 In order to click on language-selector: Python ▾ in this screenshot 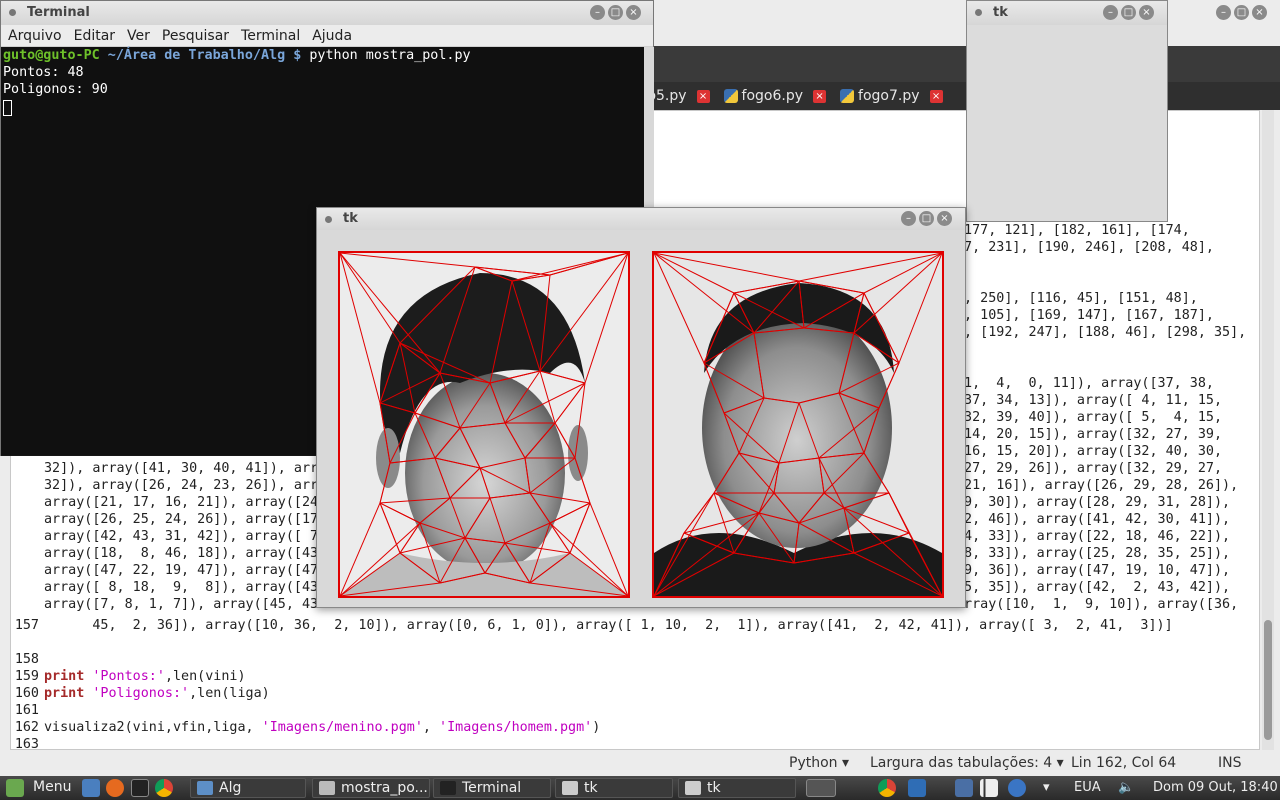, I will do `click(819, 763)`.